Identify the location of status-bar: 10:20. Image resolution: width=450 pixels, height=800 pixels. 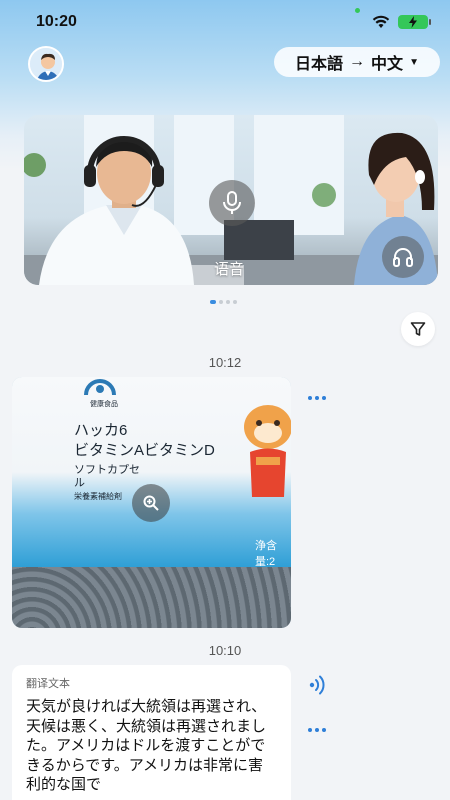
(225, 22).